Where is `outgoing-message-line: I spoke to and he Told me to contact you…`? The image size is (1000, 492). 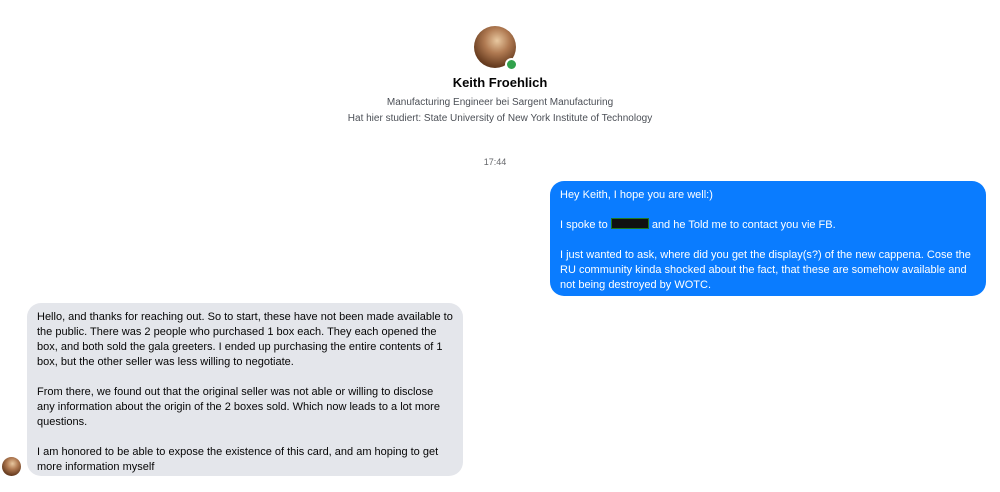 outgoing-message-line: I spoke to and he Told me to contact you… is located at coordinates (768, 225).